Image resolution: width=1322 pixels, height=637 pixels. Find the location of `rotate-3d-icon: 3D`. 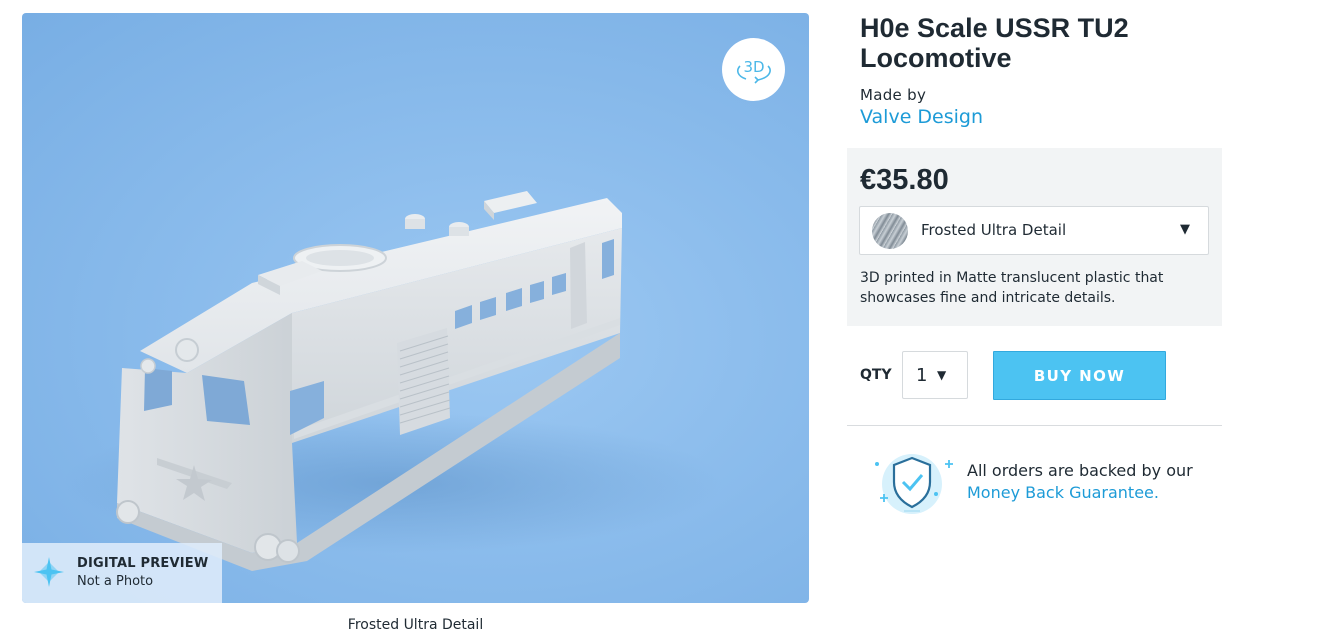

rotate-3d-icon: 3D is located at coordinates (753, 71).